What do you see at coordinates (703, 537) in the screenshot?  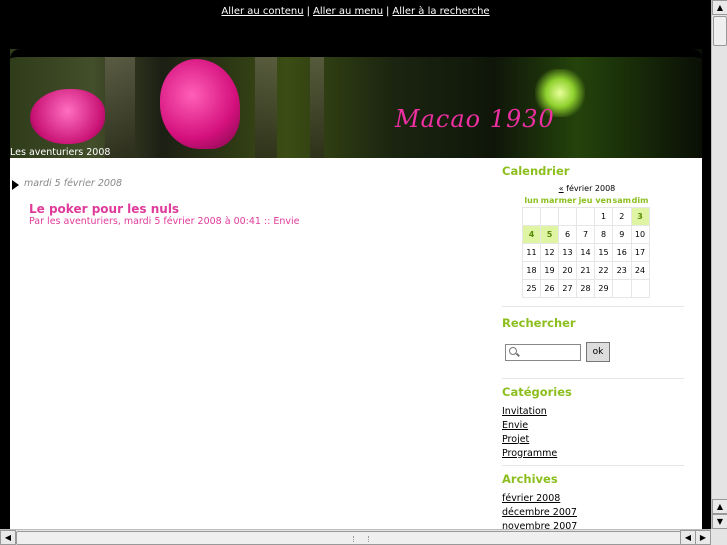 I see `scroll-right-icon: ▶` at bounding box center [703, 537].